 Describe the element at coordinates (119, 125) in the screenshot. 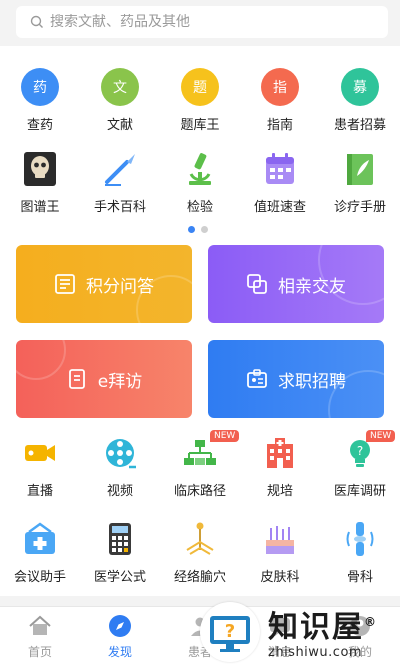

I see `tool-label: 文献` at that location.